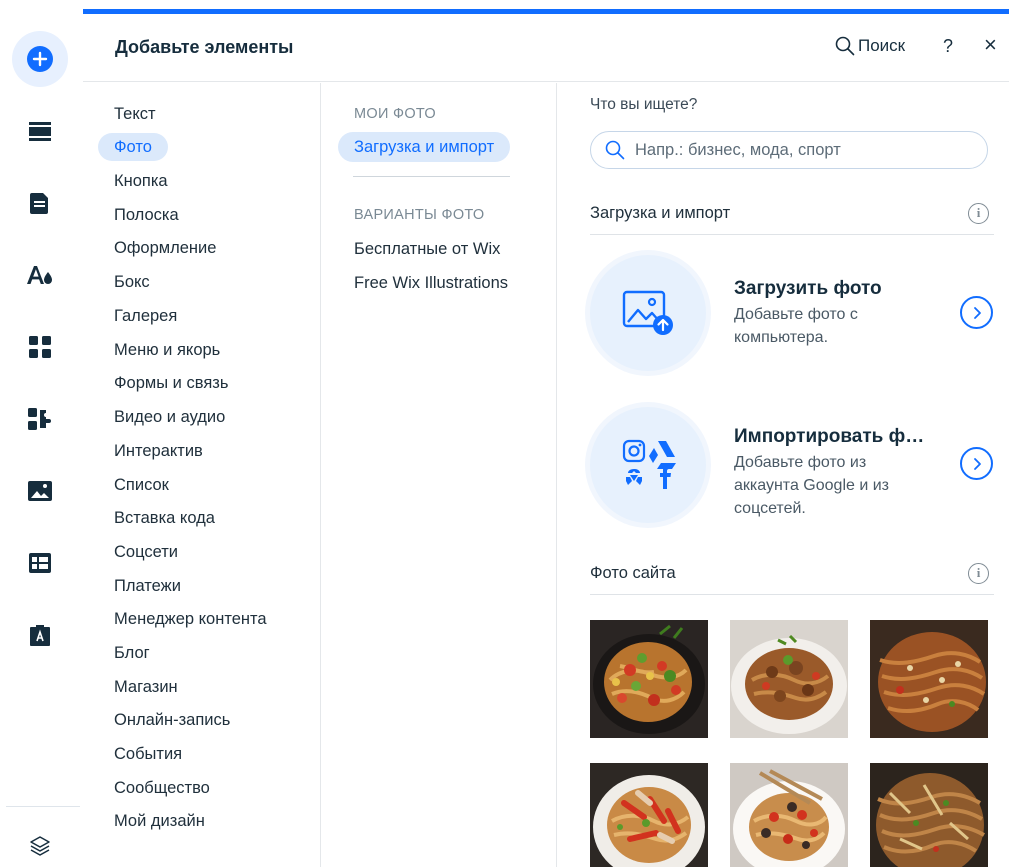 Image resolution: width=1009 pixels, height=867 pixels. I want to click on social-import-icons, so click(649, 464).